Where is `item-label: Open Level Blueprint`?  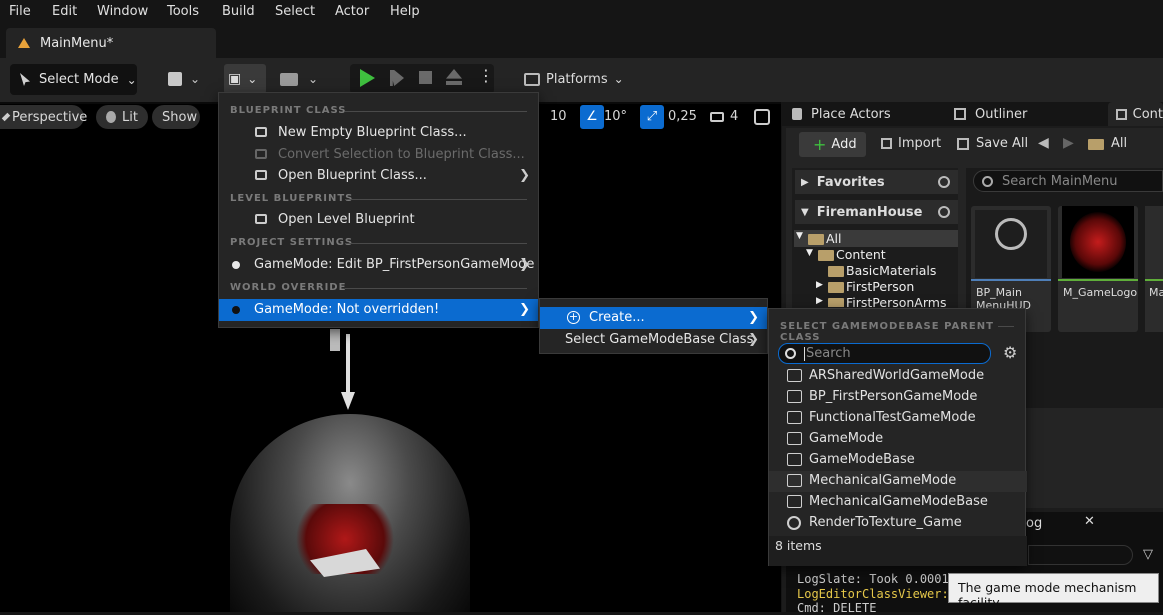
item-label: Open Level Blueprint is located at coordinates (346, 219).